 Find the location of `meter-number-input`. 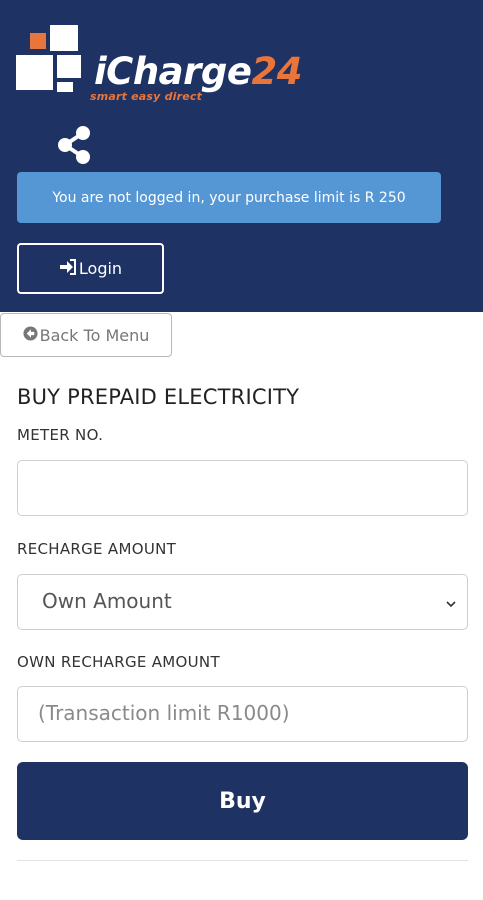

meter-number-input is located at coordinates (242, 488).